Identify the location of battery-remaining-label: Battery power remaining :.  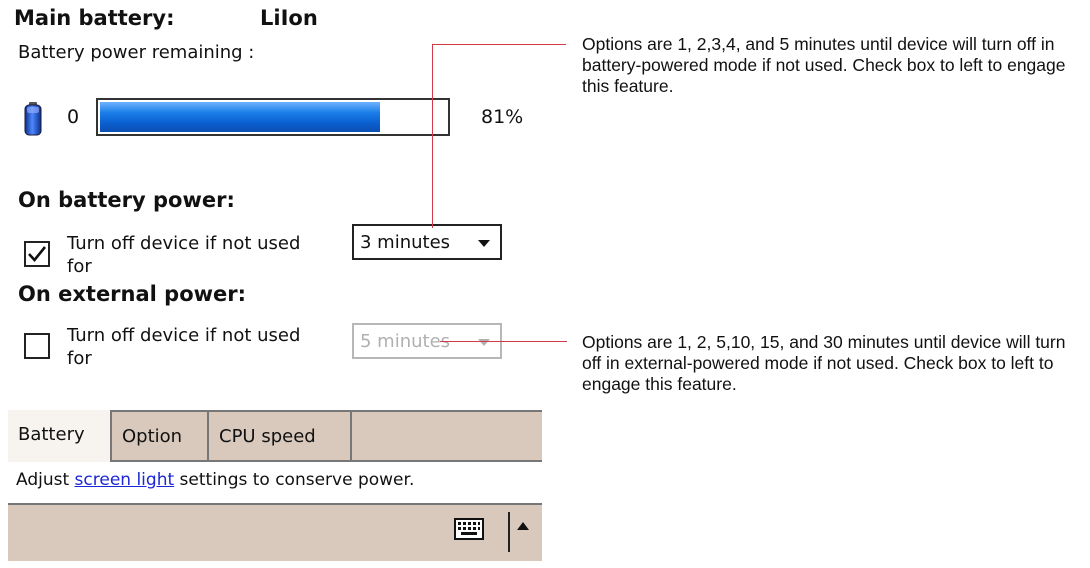
(136, 52).